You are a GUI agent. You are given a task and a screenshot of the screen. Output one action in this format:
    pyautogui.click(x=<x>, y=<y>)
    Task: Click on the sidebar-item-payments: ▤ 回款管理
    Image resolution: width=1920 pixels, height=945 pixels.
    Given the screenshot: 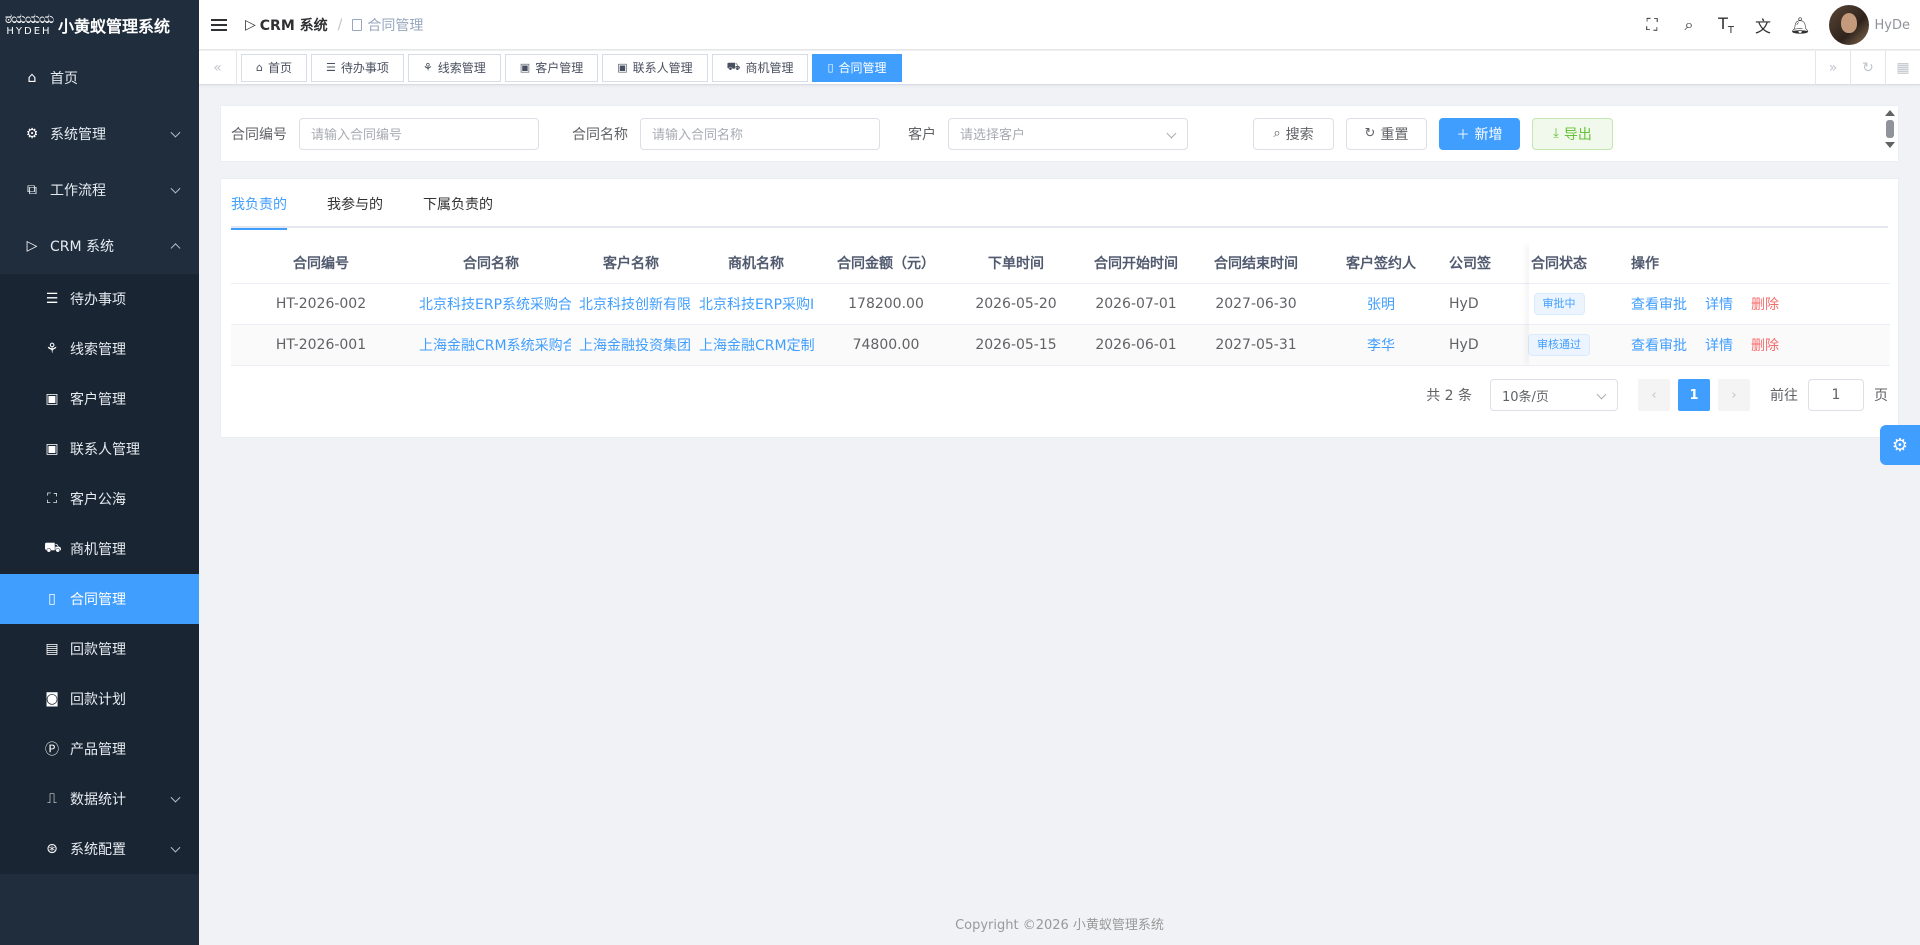 What is the action you would take?
    pyautogui.click(x=99, y=649)
    